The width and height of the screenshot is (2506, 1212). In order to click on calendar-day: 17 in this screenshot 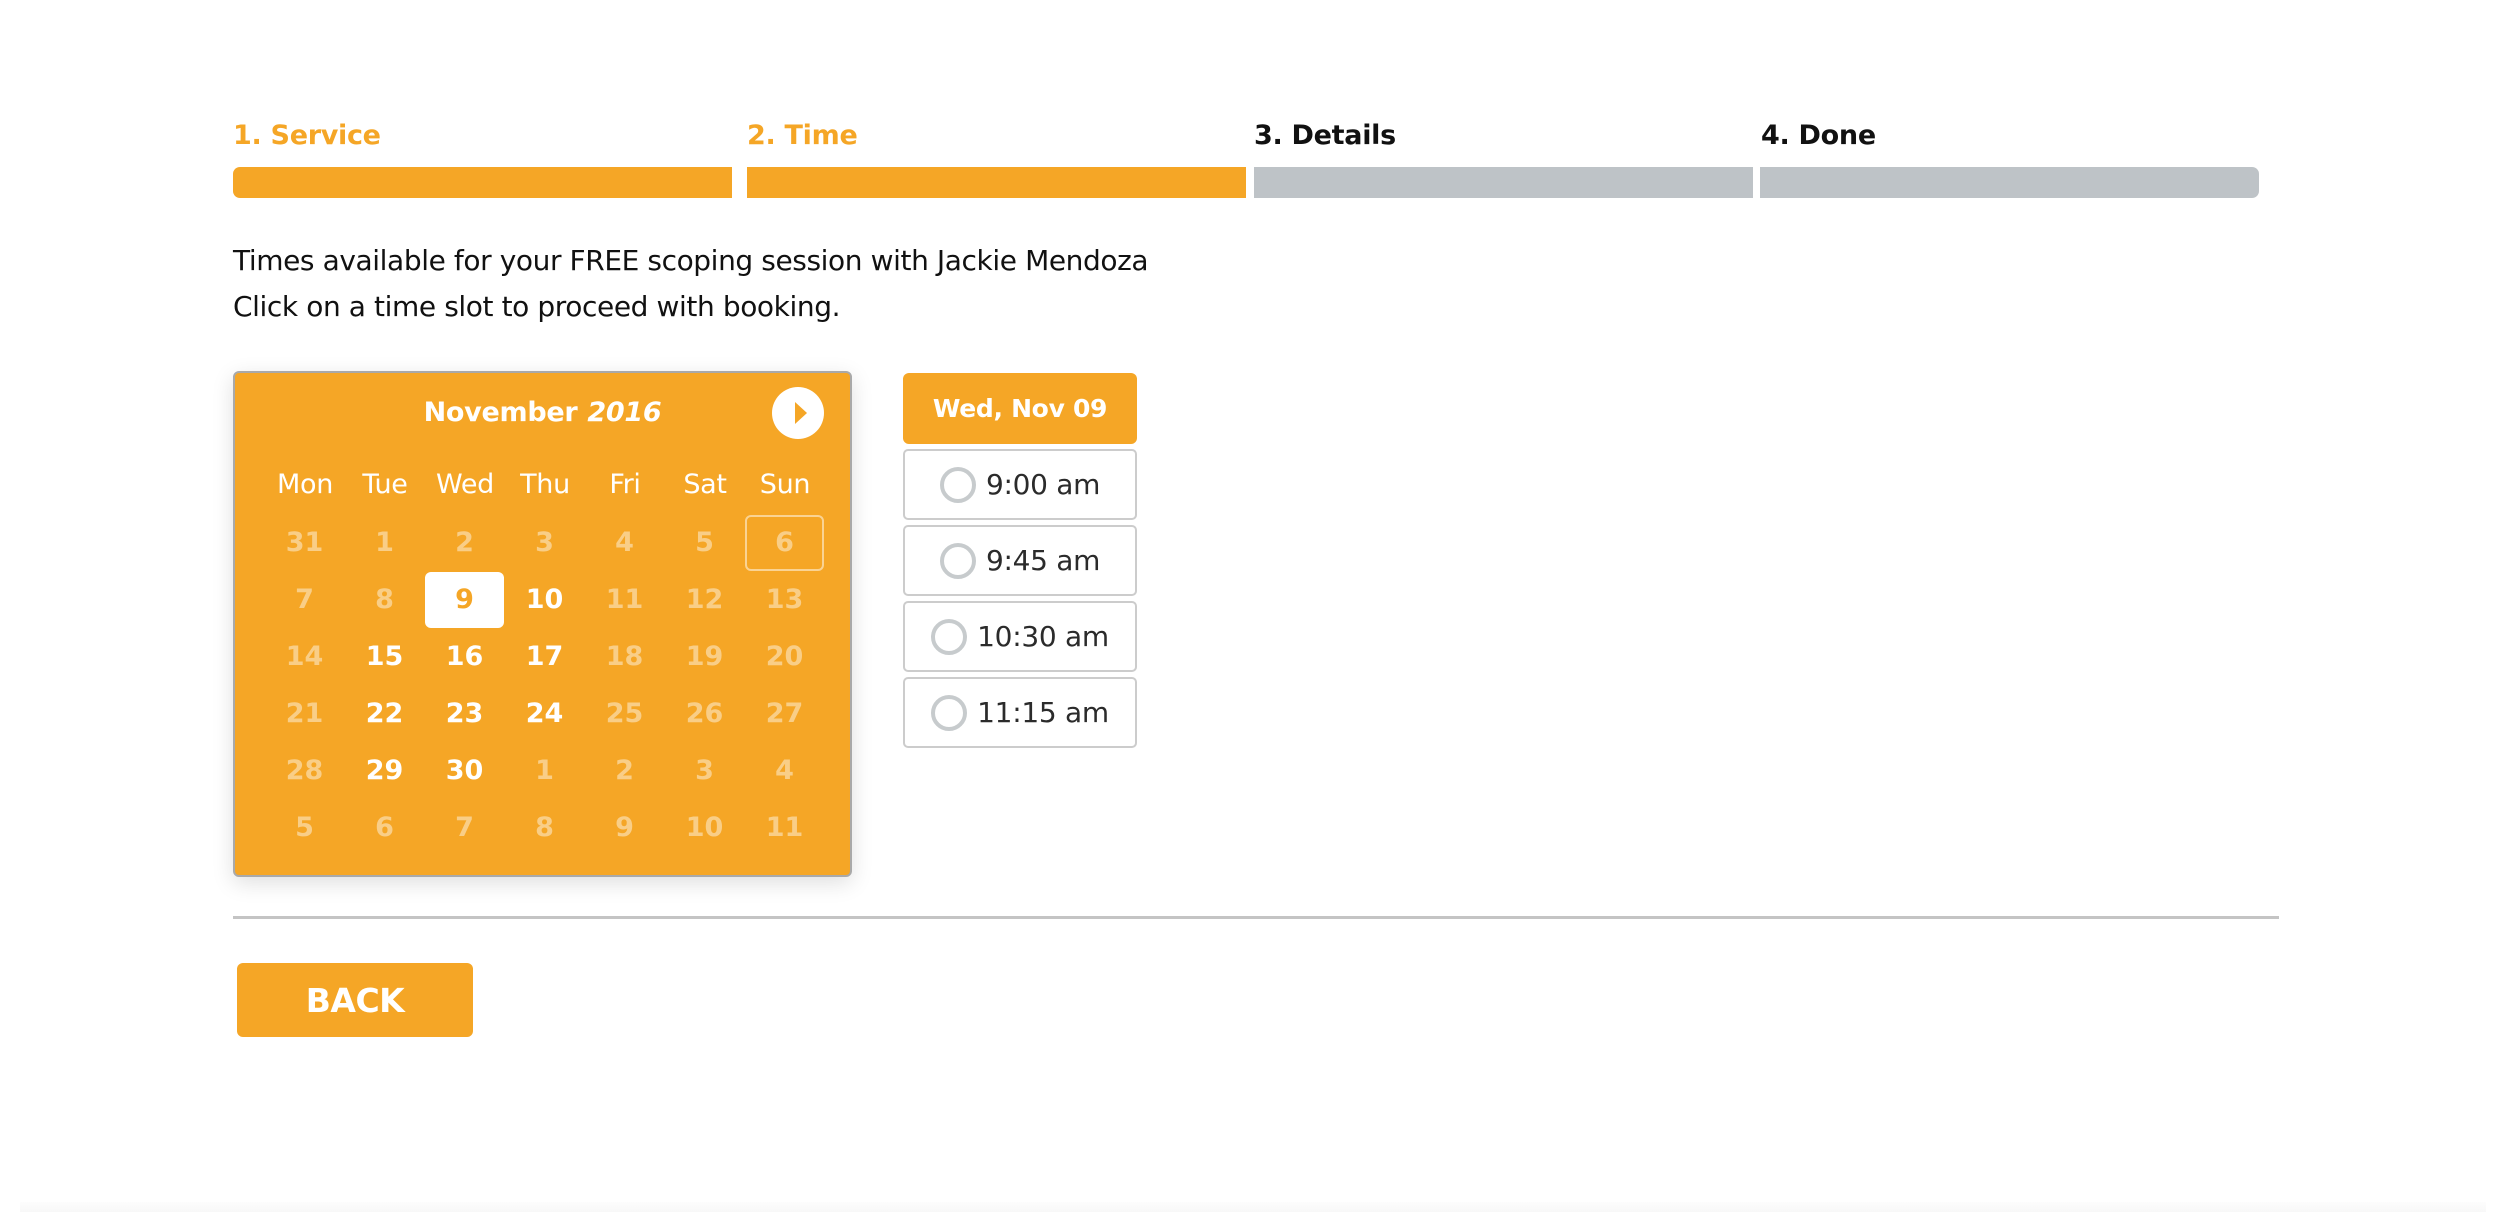, I will do `click(544, 657)`.